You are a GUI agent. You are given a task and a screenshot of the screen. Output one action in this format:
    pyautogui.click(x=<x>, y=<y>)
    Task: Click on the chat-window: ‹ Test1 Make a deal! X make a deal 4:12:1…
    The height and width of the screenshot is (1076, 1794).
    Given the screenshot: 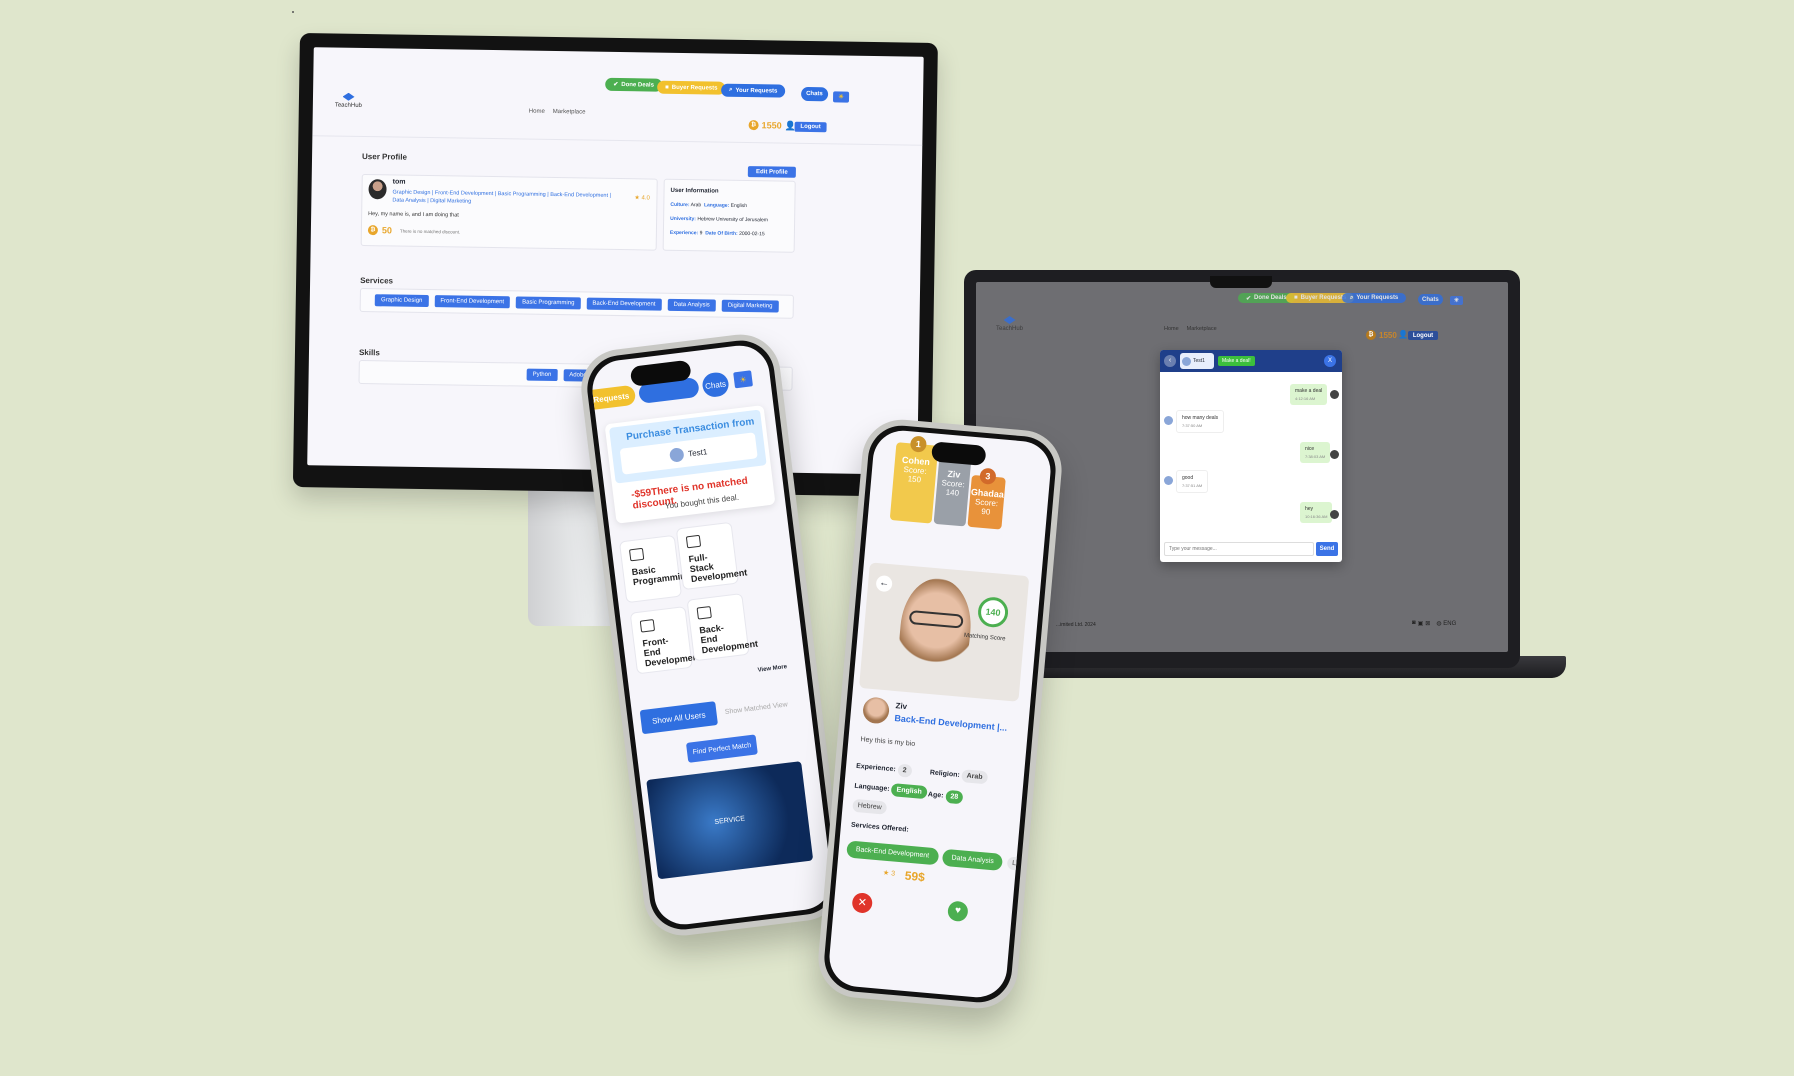 What is the action you would take?
    pyautogui.click(x=1251, y=456)
    